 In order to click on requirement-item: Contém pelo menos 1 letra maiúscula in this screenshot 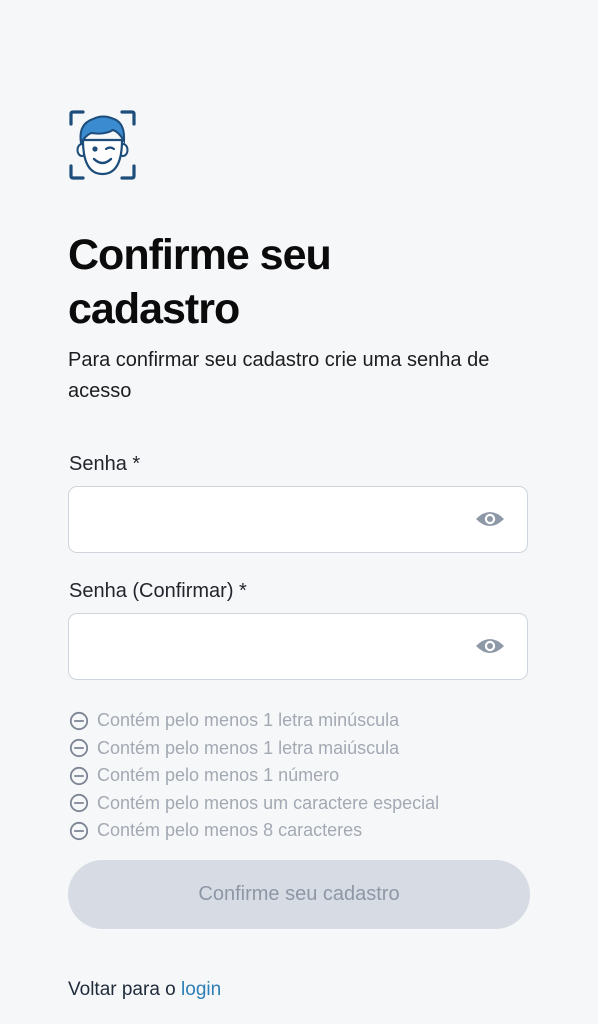, I will do `click(254, 749)`.